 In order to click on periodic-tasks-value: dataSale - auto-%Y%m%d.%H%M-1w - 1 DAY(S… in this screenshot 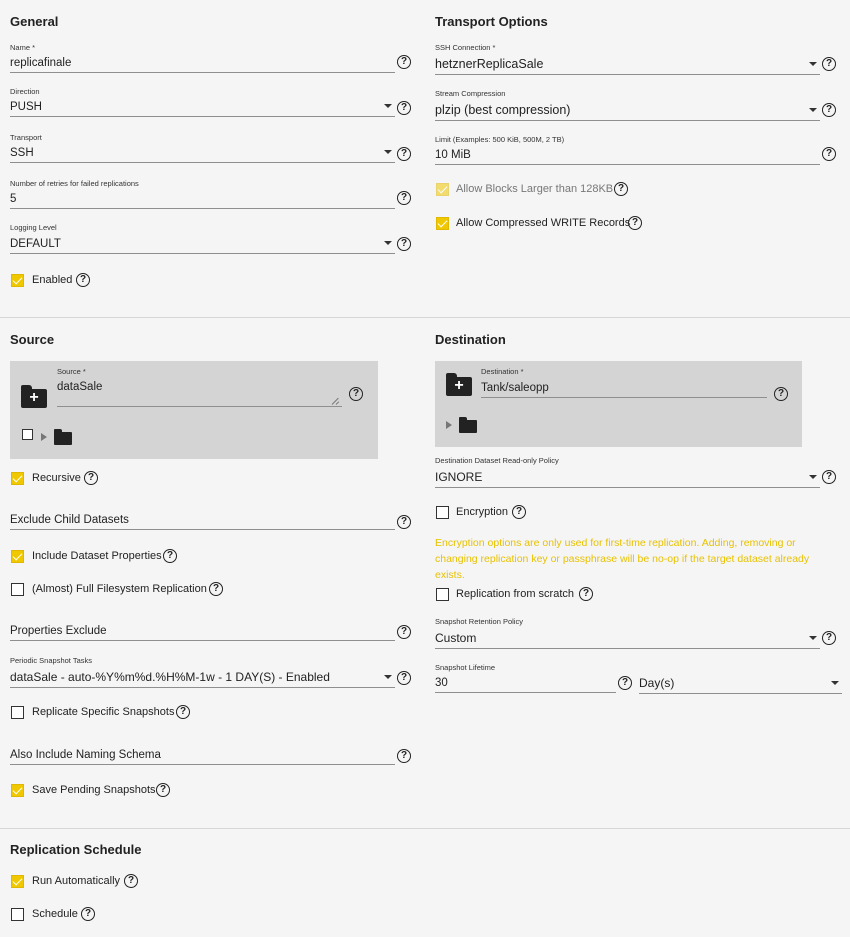, I will do `click(170, 677)`.